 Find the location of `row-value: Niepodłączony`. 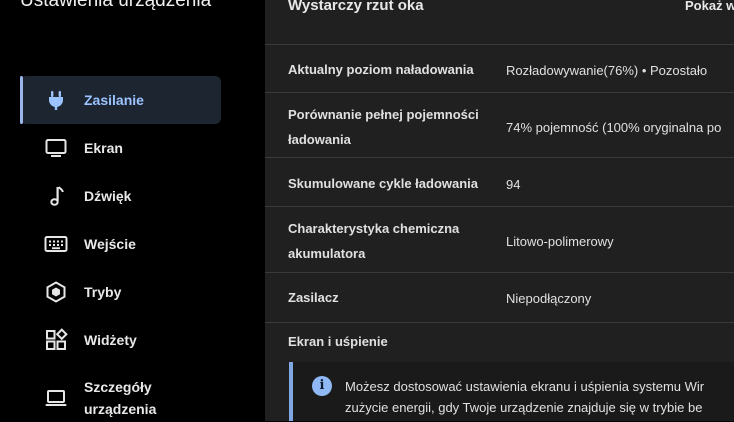

row-value: Niepodłączony is located at coordinates (549, 298).